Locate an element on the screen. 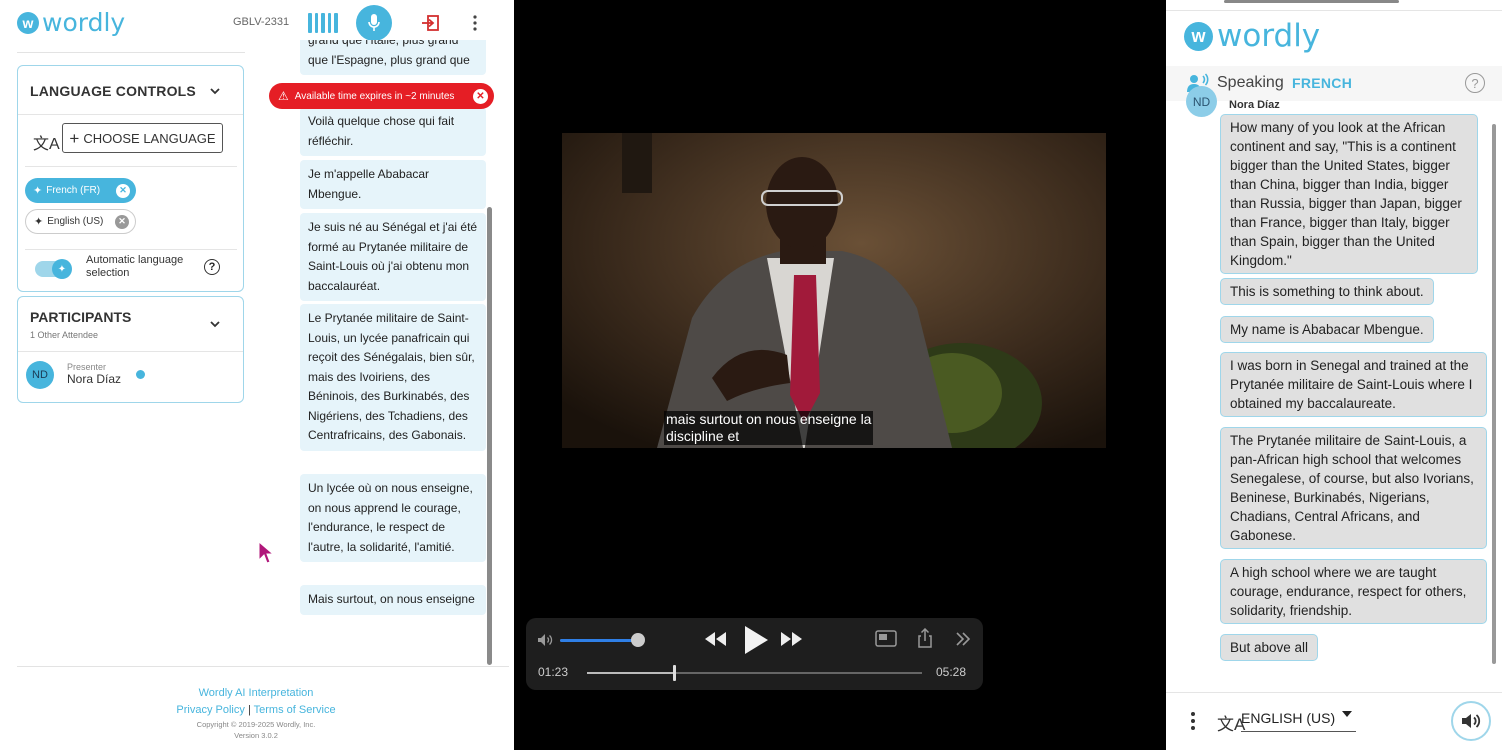 This screenshot has height=750, width=1502. language-controls-title: LANGUAGE CONTROLS is located at coordinates (113, 91).